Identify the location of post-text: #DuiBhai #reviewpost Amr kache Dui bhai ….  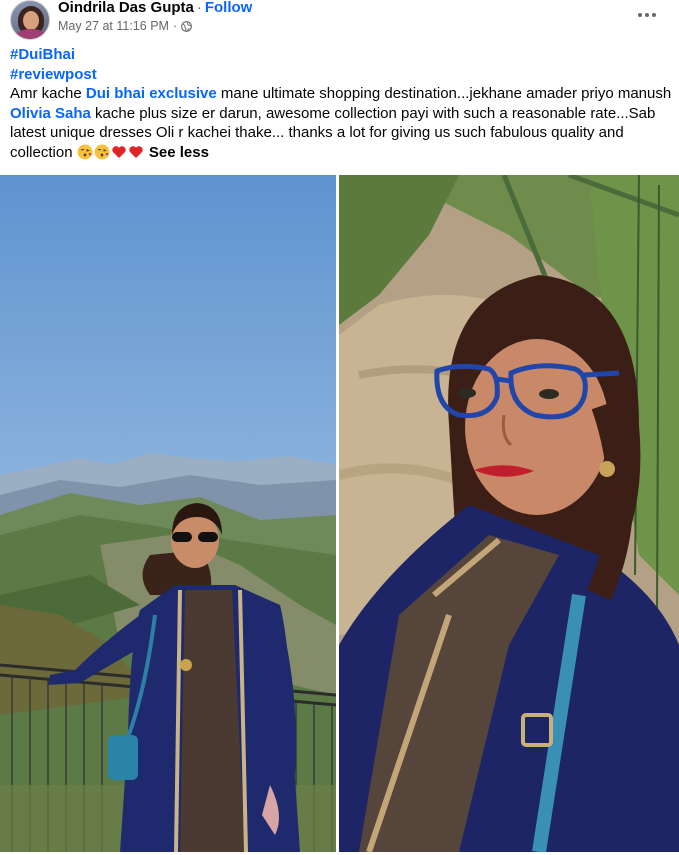
(342, 104).